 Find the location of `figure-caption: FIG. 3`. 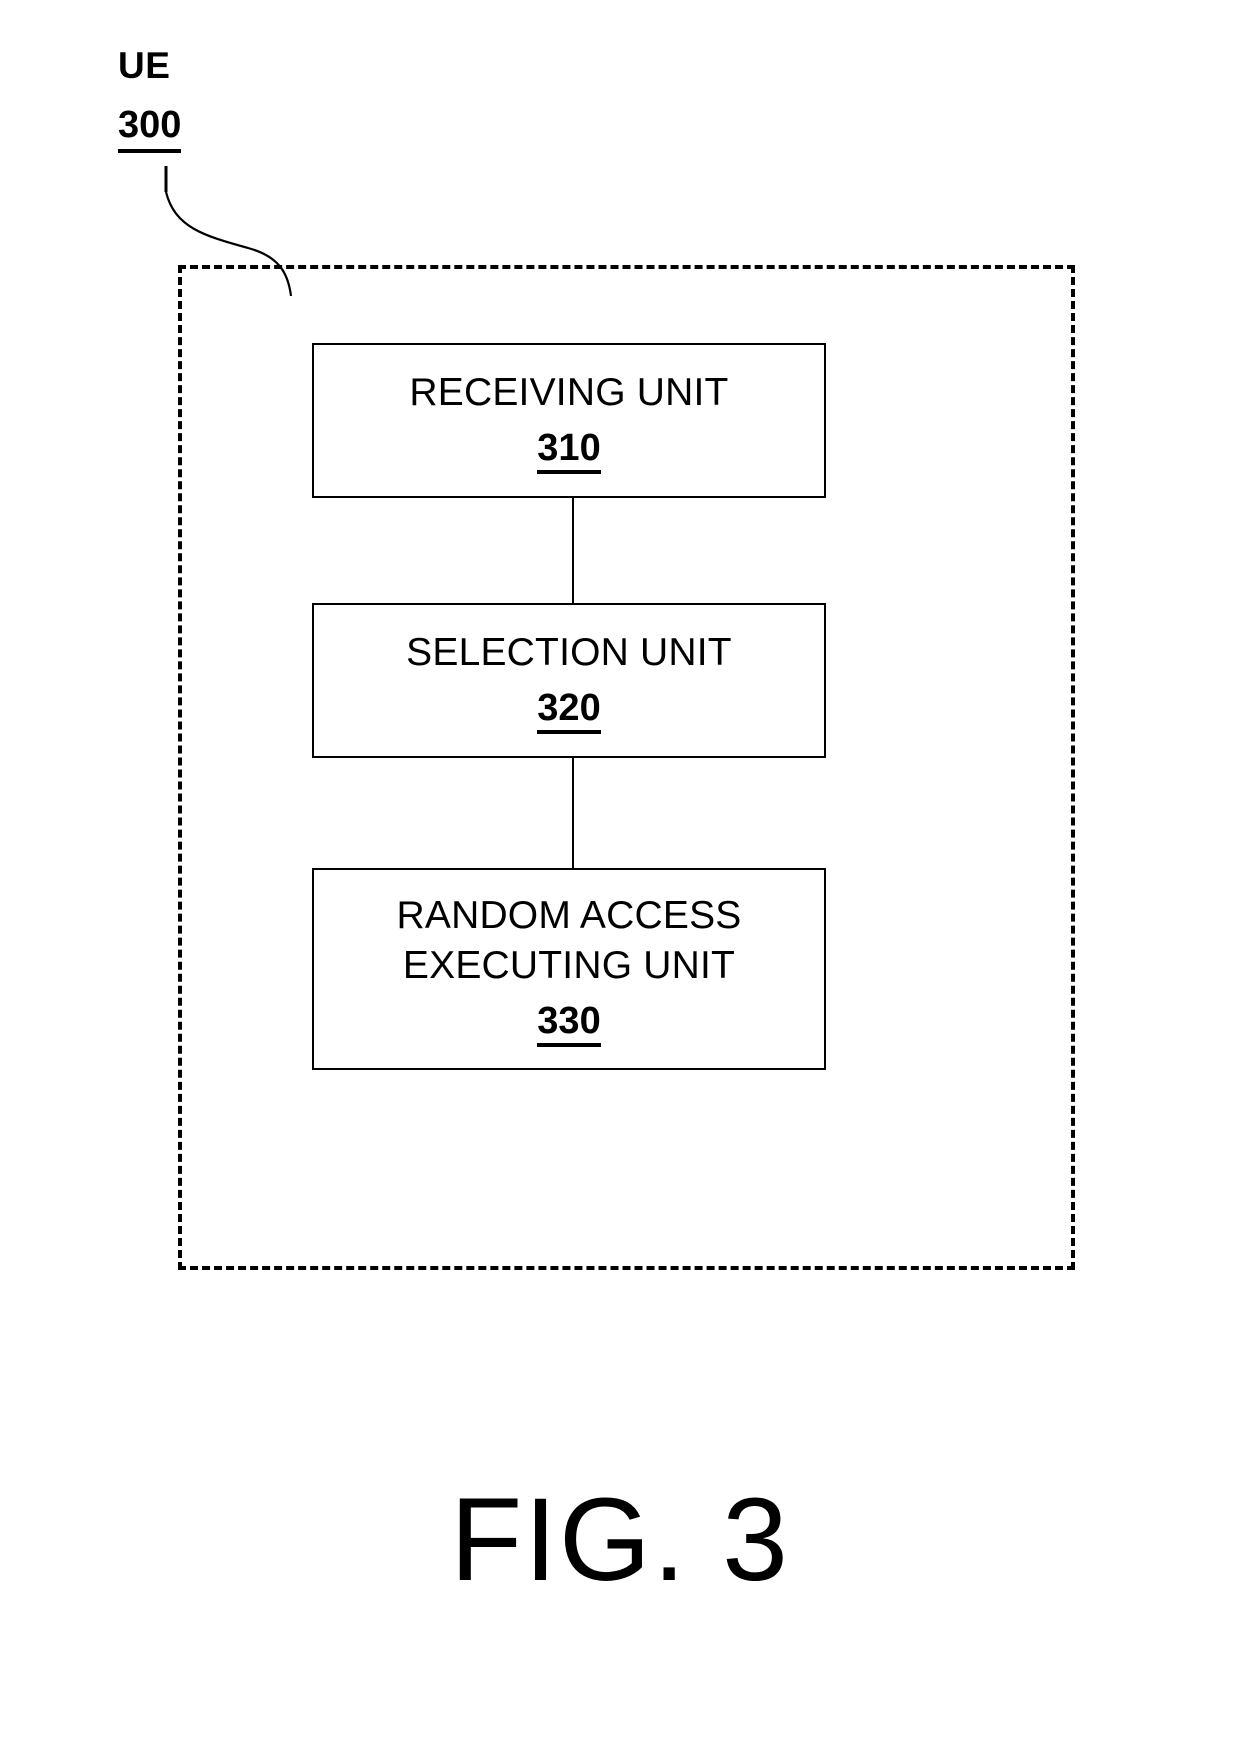

figure-caption: FIG. 3 is located at coordinates (620, 1540).